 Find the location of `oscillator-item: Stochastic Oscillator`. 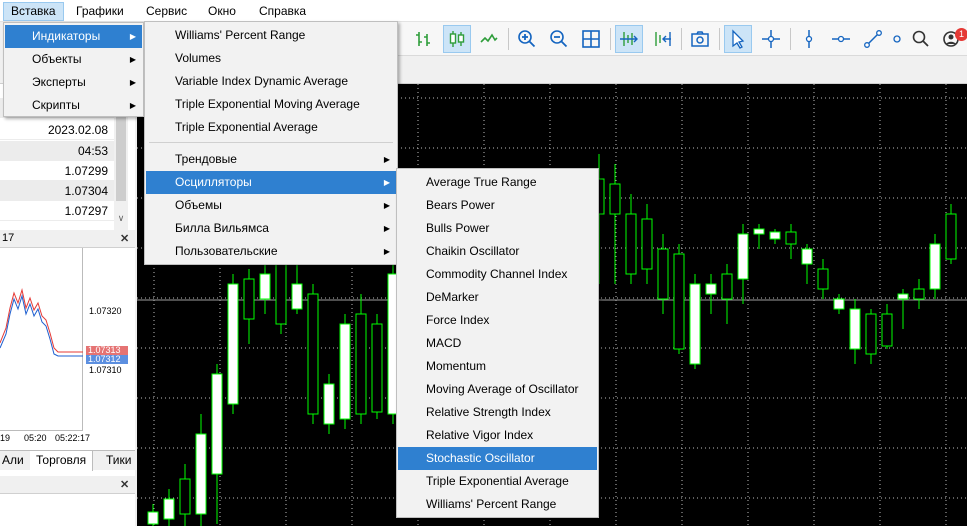

oscillator-item: Stochastic Oscillator is located at coordinates (497, 458).